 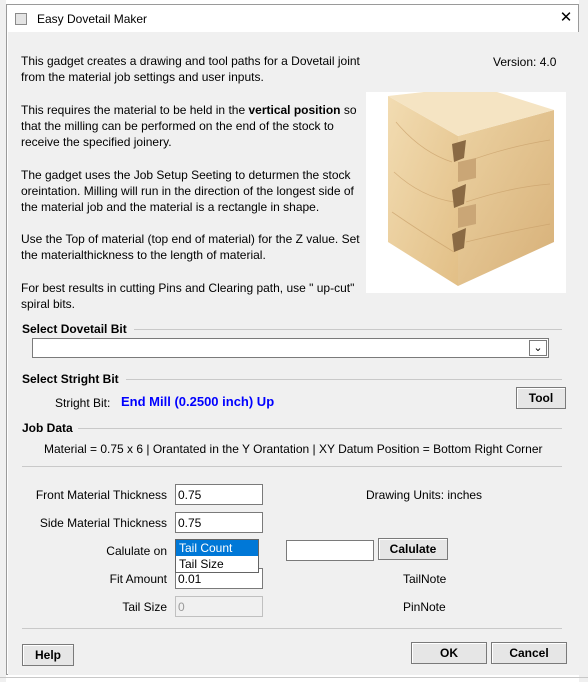 I want to click on close-button: ✕, so click(x=566, y=18).